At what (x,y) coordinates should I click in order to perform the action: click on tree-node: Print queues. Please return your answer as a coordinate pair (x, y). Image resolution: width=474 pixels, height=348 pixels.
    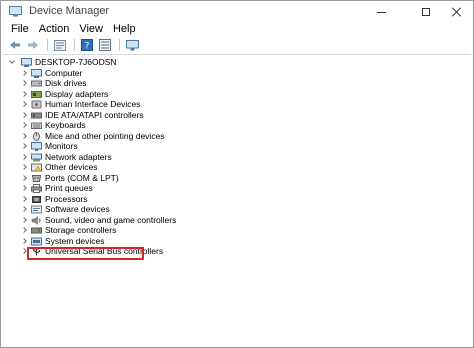
    Looking at the image, I should click on (56, 188).